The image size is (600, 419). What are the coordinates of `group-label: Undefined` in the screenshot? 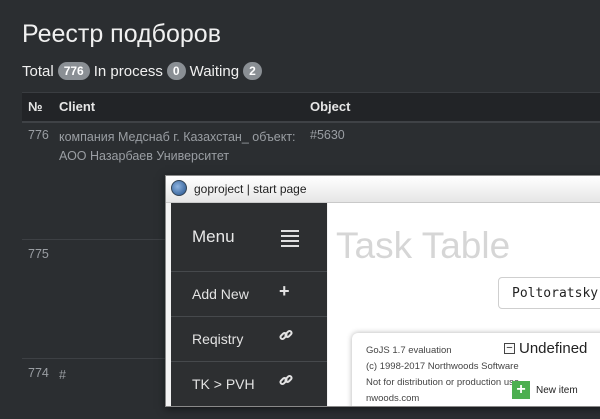 It's located at (553, 348).